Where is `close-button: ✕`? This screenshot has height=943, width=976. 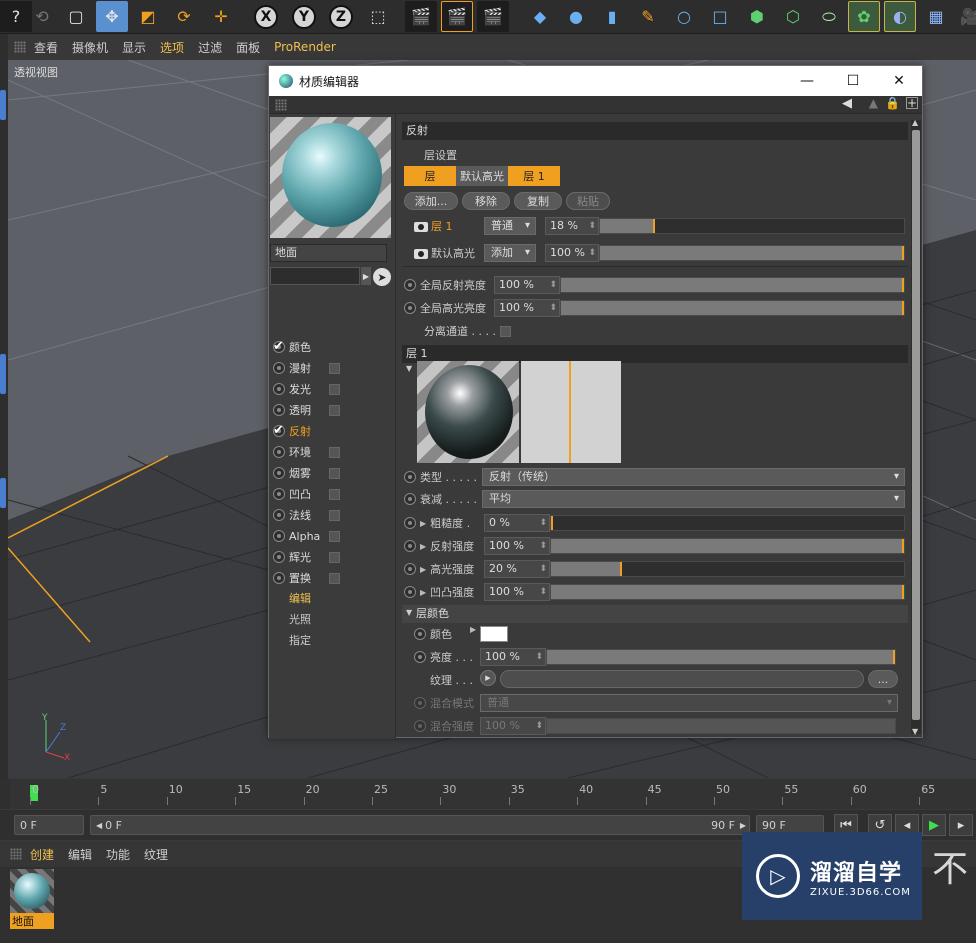 close-button: ✕ is located at coordinates (899, 81).